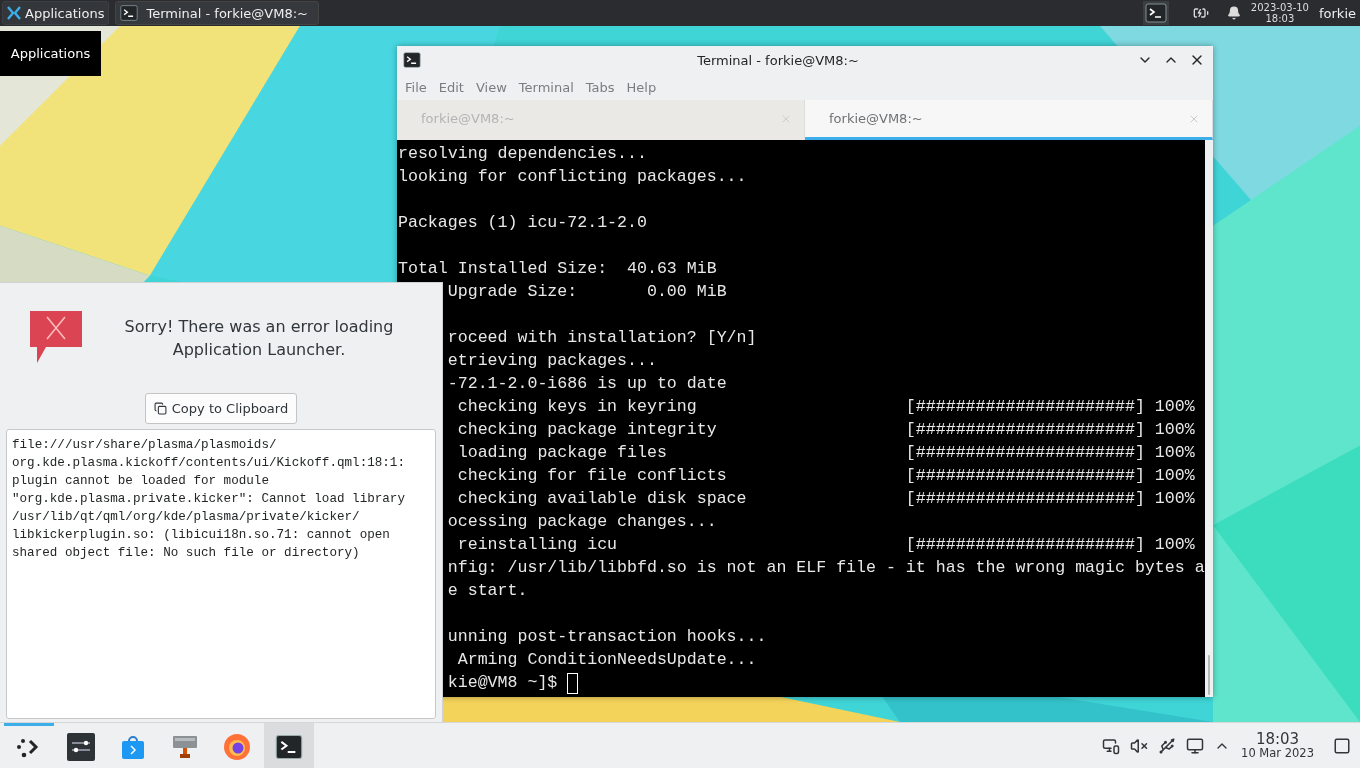 Image resolution: width=1360 pixels, height=768 pixels. I want to click on copy-icon, so click(160, 408).